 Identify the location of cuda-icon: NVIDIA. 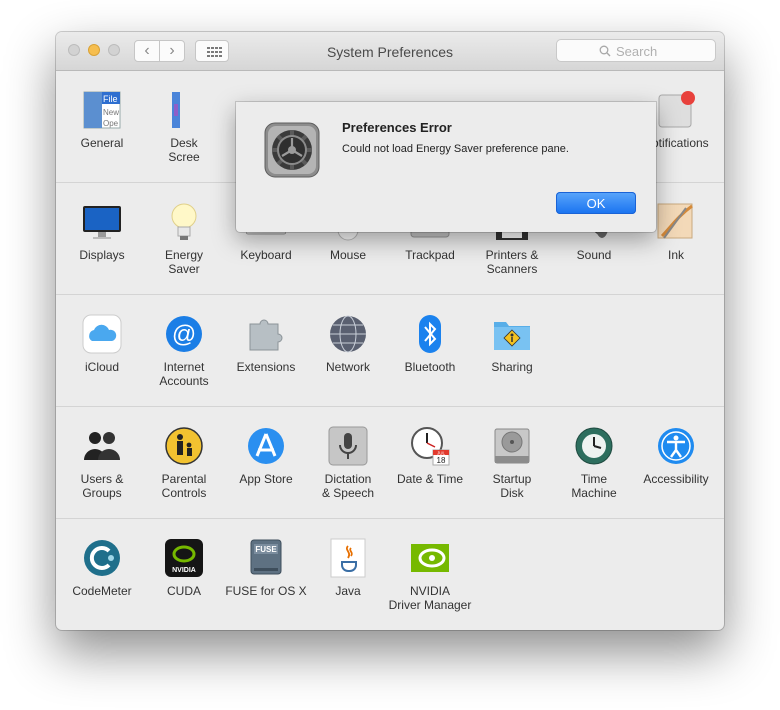
(184, 558).